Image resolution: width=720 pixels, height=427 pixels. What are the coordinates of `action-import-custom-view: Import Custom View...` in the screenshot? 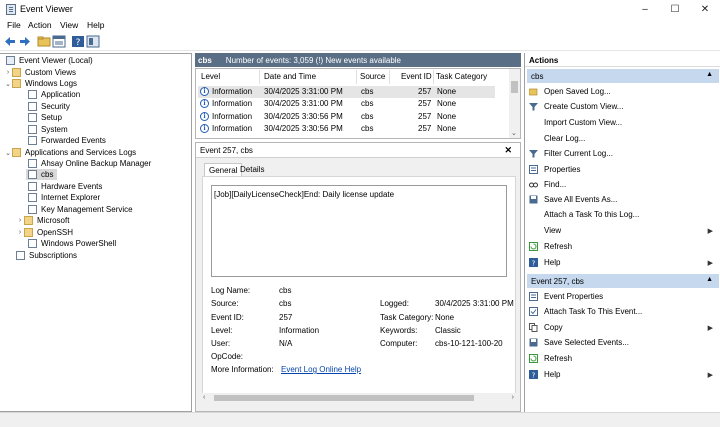 It's located at (623, 122).